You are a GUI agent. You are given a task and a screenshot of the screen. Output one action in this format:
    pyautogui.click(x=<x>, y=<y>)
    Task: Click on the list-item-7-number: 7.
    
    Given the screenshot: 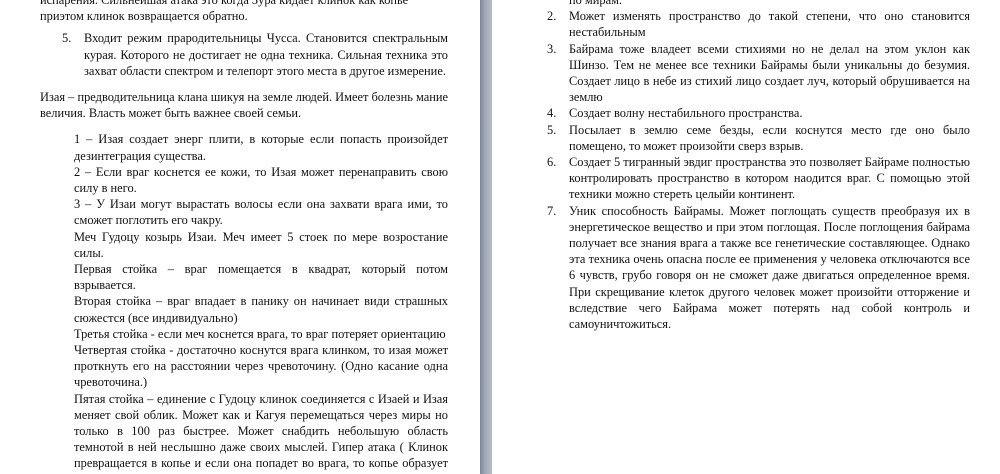 What is the action you would take?
    pyautogui.click(x=552, y=210)
    